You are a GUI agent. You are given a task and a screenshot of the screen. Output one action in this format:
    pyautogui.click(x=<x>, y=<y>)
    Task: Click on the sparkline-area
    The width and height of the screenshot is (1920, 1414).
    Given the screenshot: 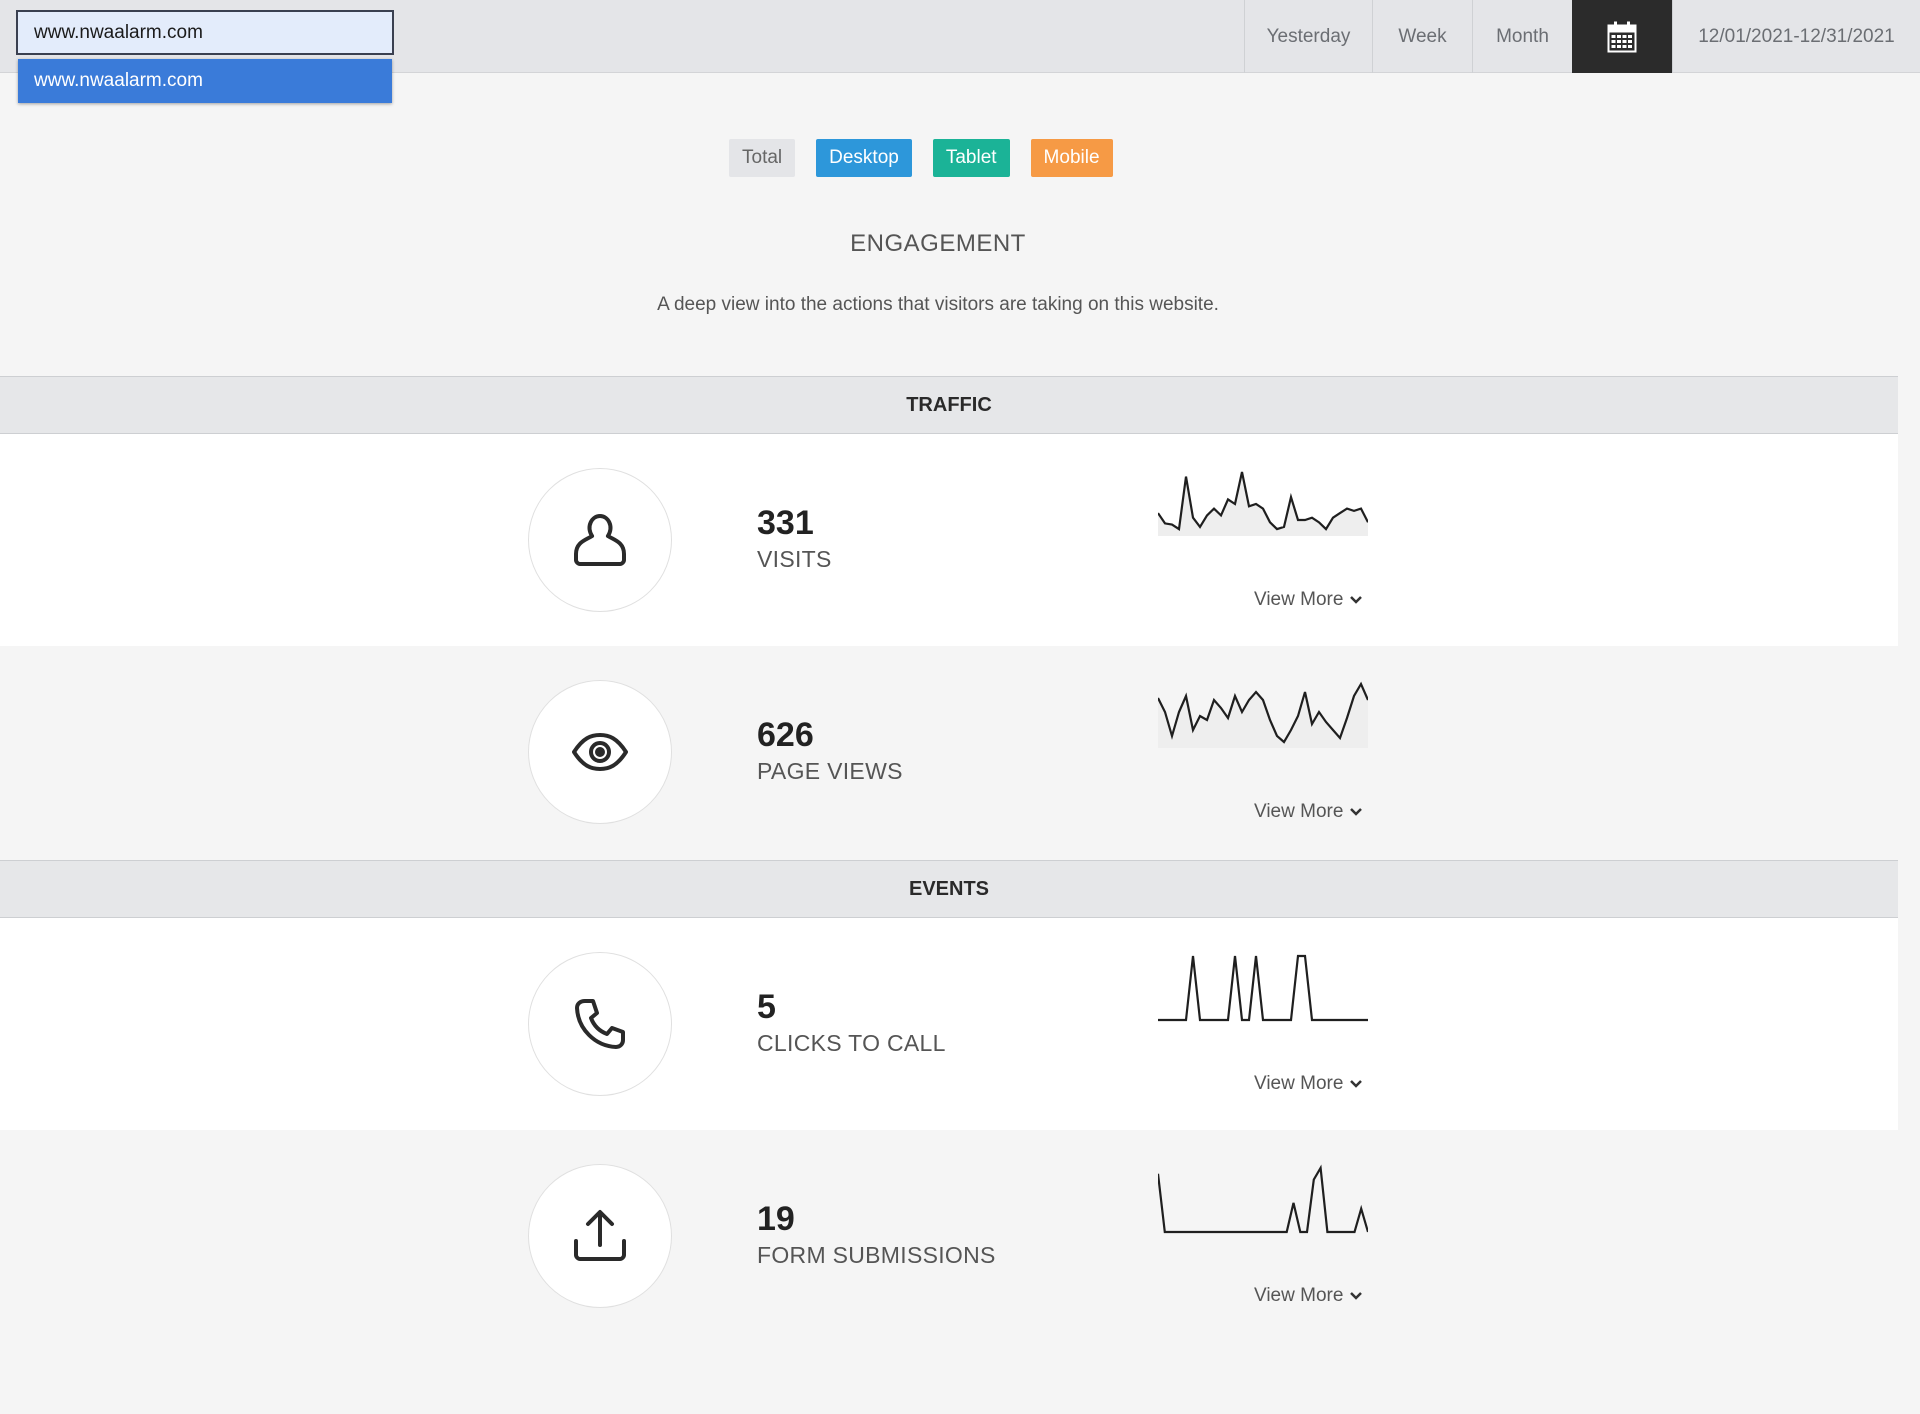 What is the action you would take?
    pyautogui.click(x=1263, y=504)
    